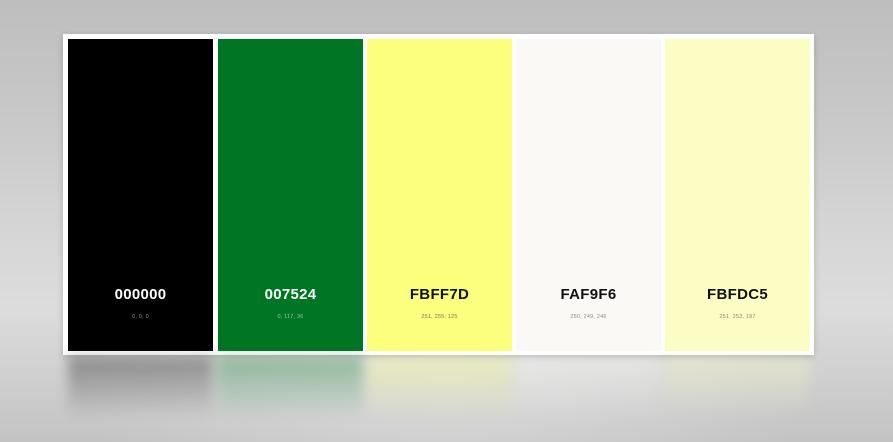  I want to click on swatch-hex-code: FAF9F6, so click(588, 294).